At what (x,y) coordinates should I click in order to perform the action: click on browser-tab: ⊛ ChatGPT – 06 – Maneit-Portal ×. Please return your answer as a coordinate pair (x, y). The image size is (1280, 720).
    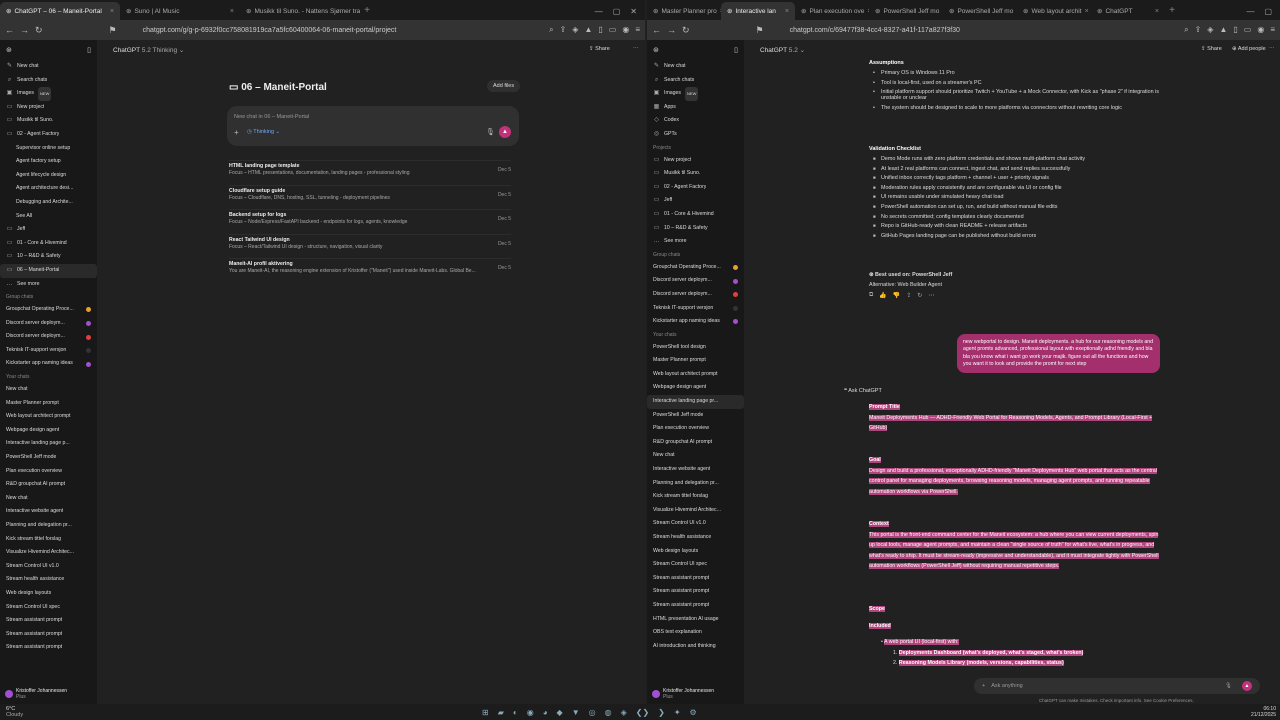
    Looking at the image, I should click on (60, 11).